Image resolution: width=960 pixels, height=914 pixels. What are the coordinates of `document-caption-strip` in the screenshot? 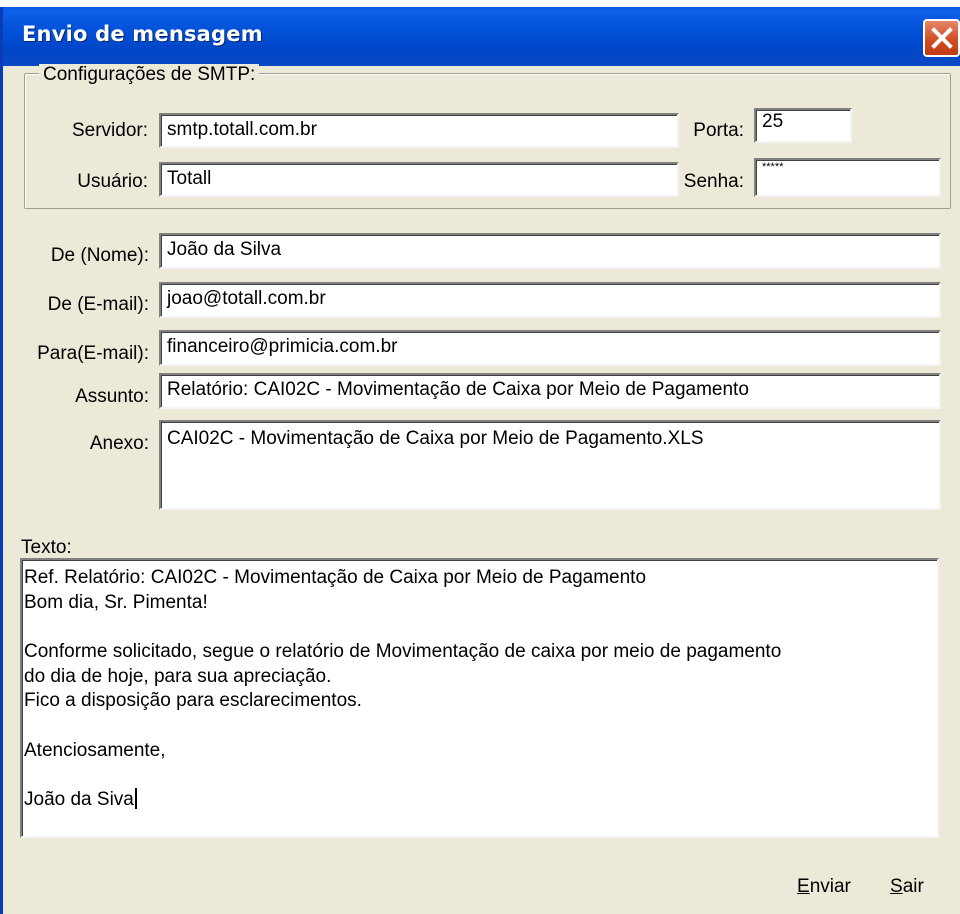 It's located at (480, 3).